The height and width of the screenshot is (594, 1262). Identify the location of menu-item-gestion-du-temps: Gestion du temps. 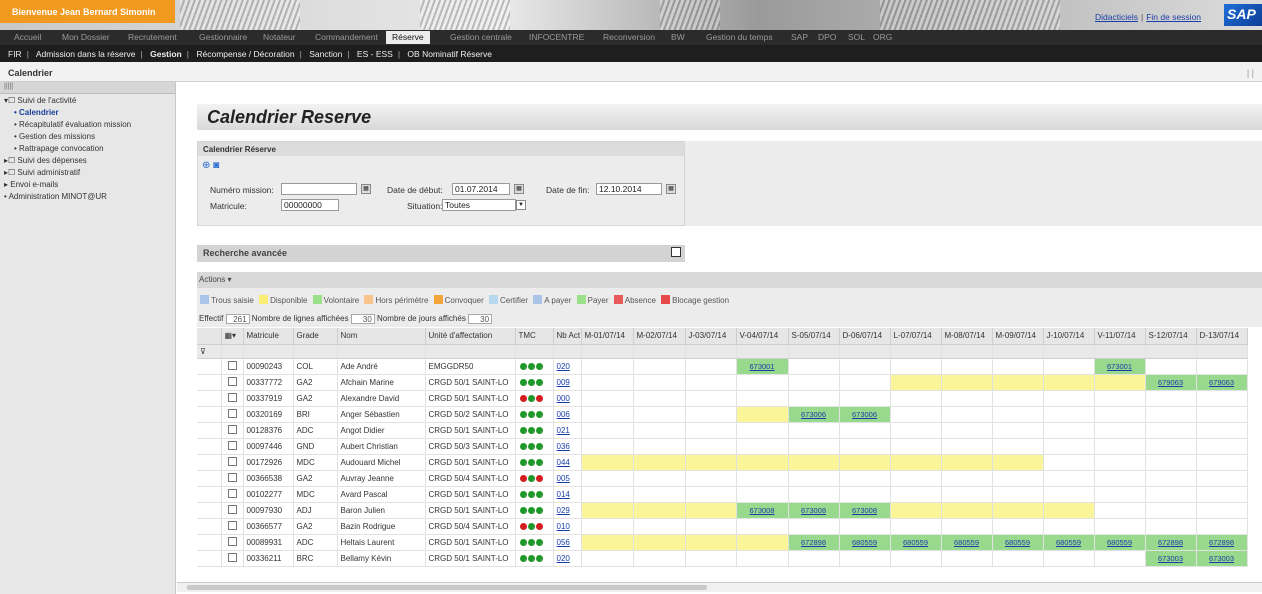
(739, 37).